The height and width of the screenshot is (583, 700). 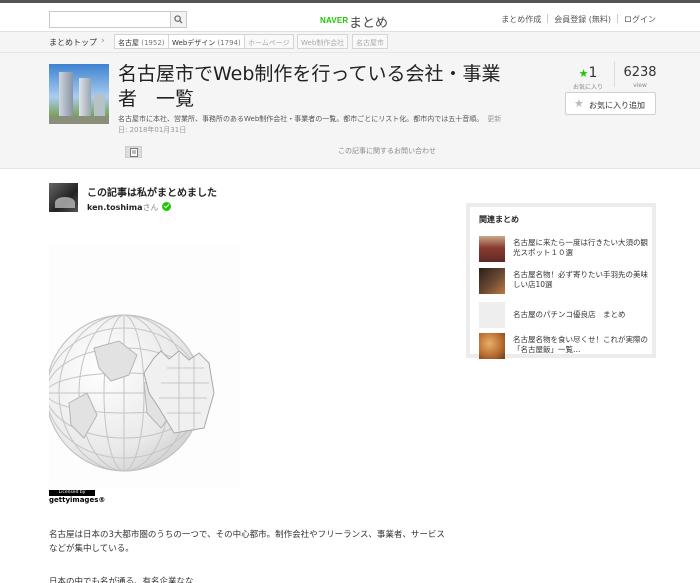 I want to click on tag-label: Web制作会社, so click(x=323, y=43).